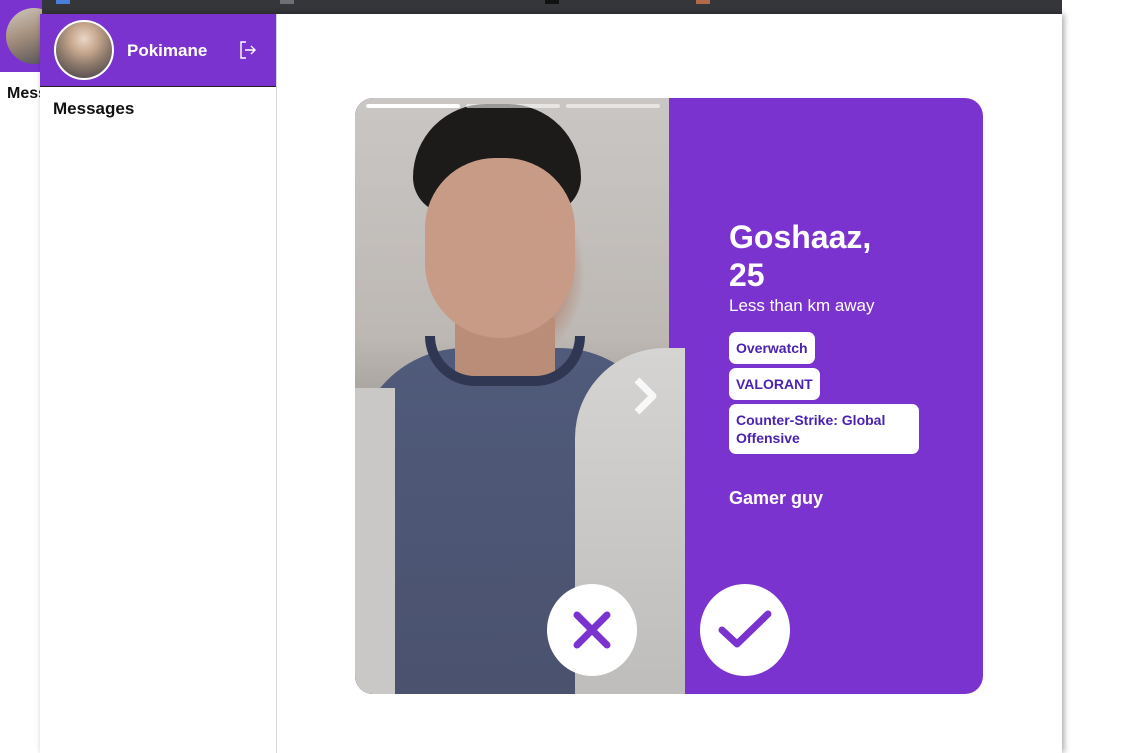 The height and width of the screenshot is (753, 1132). Describe the element at coordinates (84, 50) in the screenshot. I see `user-avatar` at that location.